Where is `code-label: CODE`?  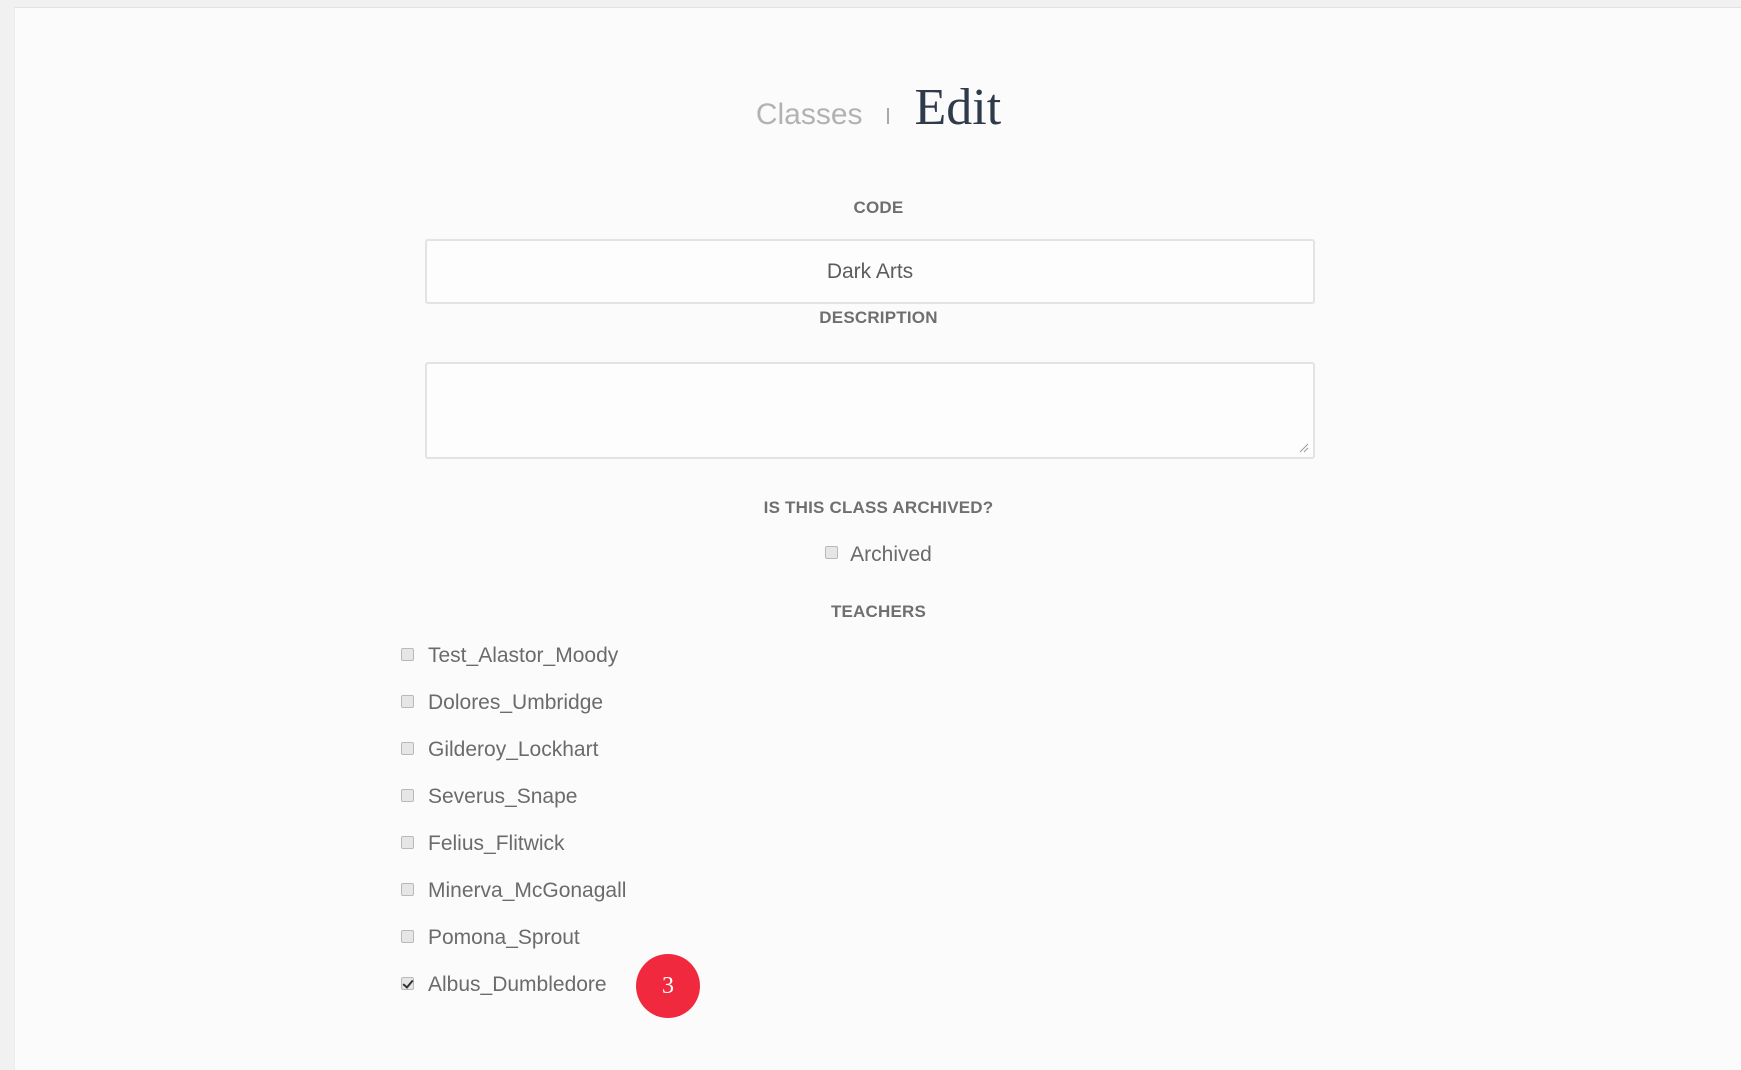
code-label: CODE is located at coordinates (878, 207).